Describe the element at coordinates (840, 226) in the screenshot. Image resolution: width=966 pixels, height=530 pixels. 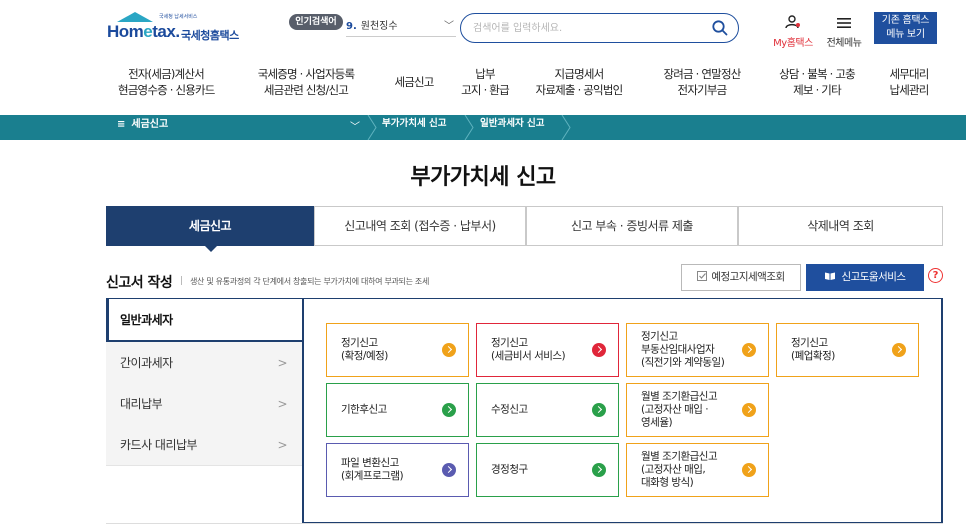
I see `tab-deletion-history: 삭제내역 조회` at that location.